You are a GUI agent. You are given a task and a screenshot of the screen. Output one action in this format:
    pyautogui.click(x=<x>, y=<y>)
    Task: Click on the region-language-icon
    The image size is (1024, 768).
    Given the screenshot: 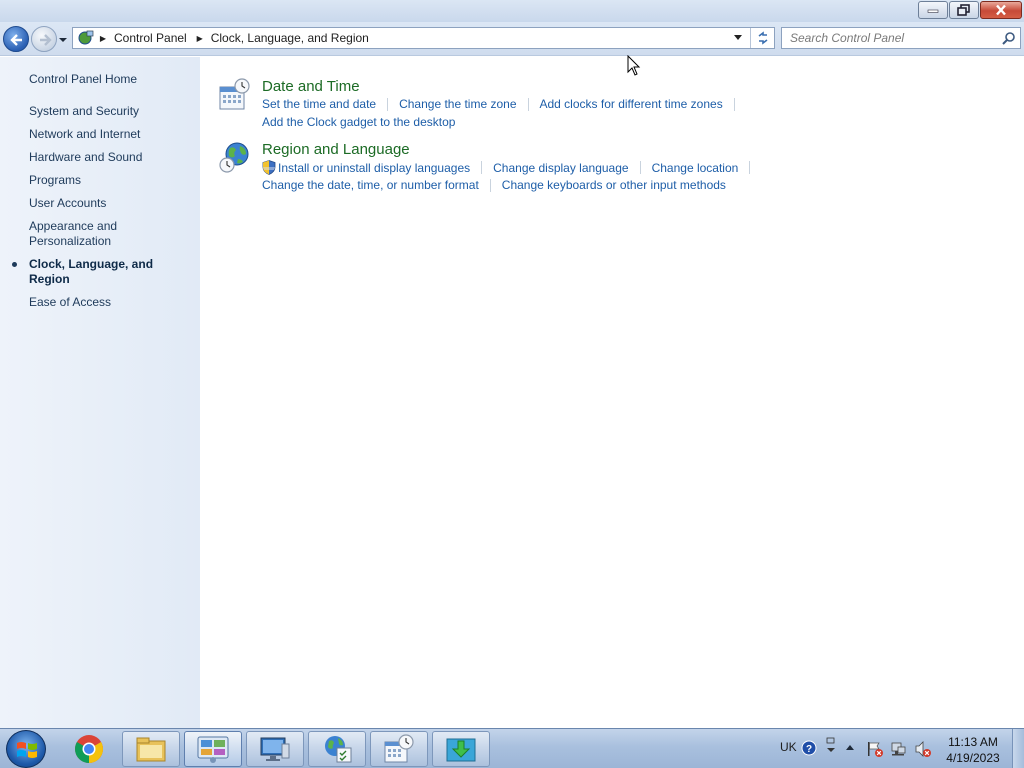 What is the action you would take?
    pyautogui.click(x=338, y=749)
    